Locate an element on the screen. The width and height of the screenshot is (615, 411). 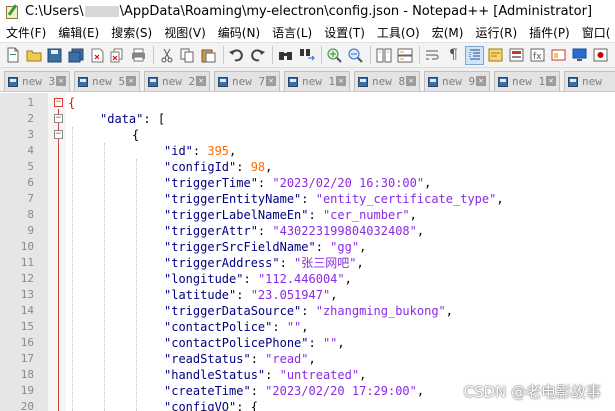
menu-macro: 宏(M) is located at coordinates (448, 32).